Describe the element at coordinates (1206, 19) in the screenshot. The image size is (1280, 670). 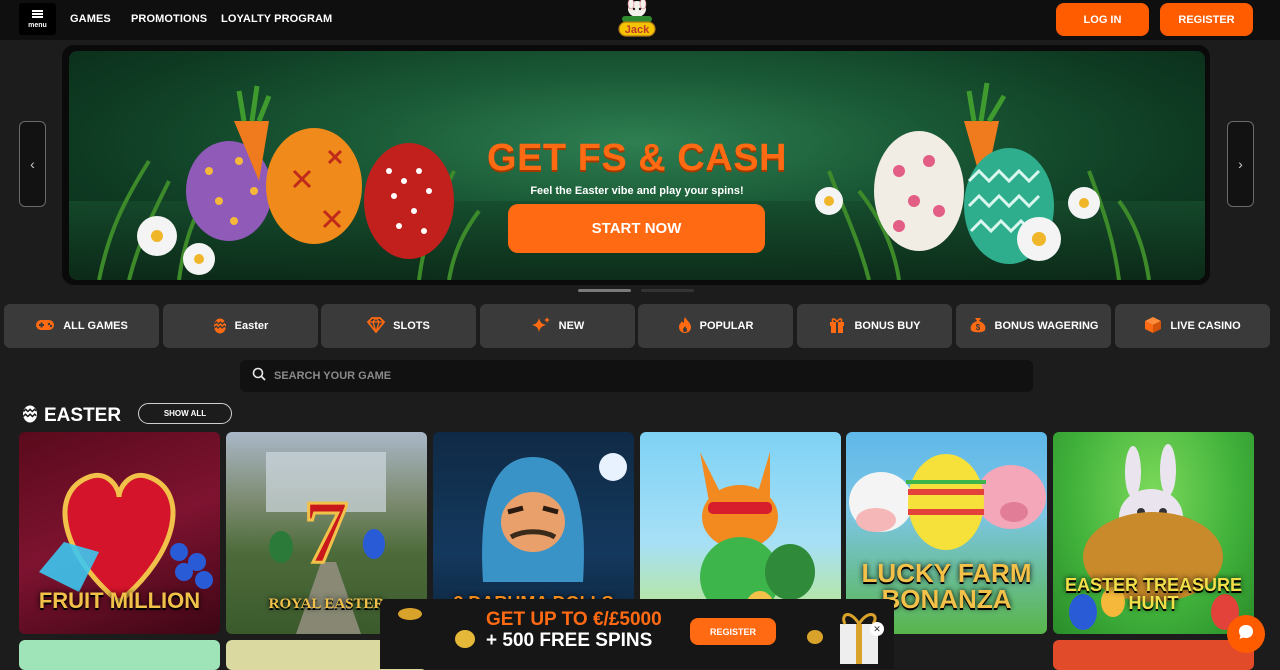
I see `register-button: REGISTER` at that location.